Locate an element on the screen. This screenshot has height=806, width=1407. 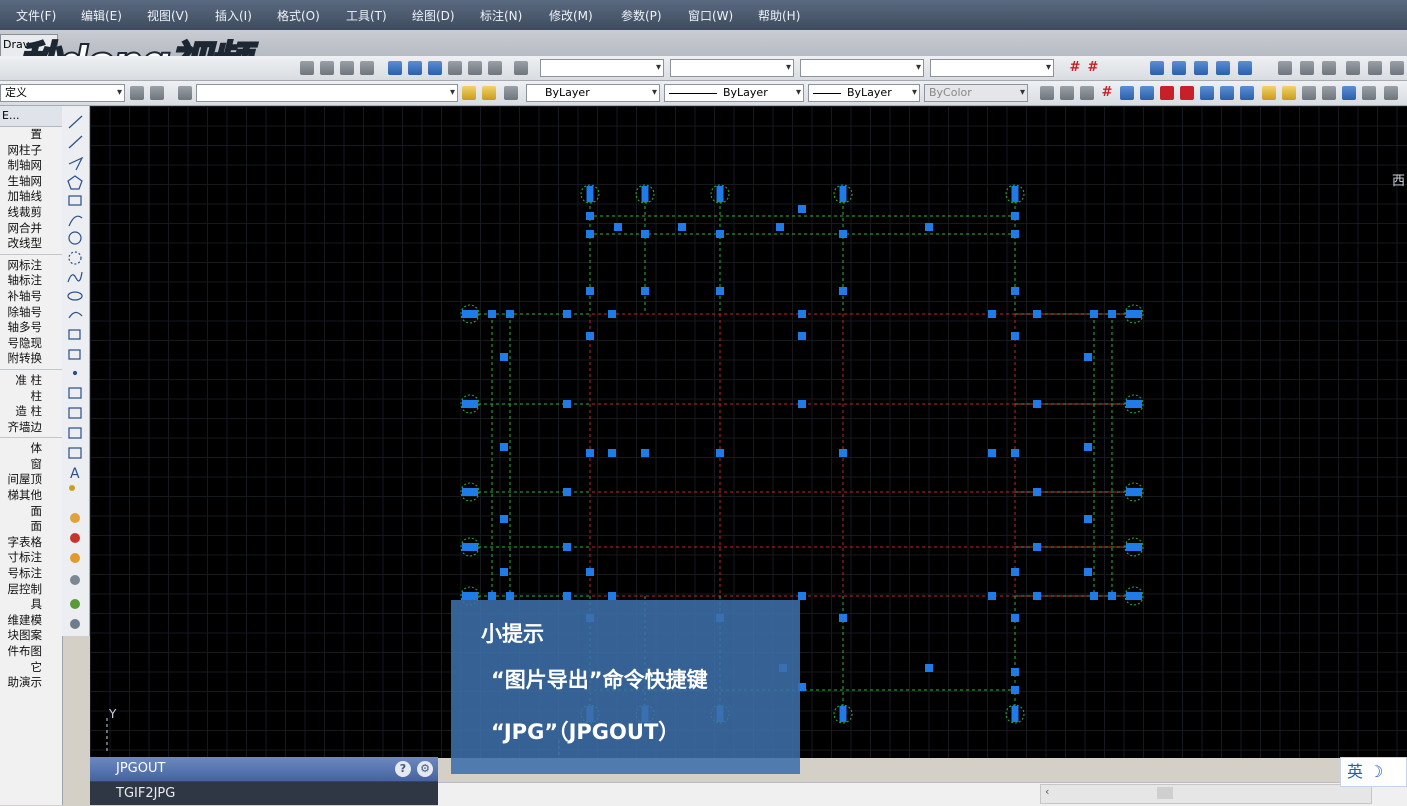
grid-icon: # is located at coordinates (1075, 68).